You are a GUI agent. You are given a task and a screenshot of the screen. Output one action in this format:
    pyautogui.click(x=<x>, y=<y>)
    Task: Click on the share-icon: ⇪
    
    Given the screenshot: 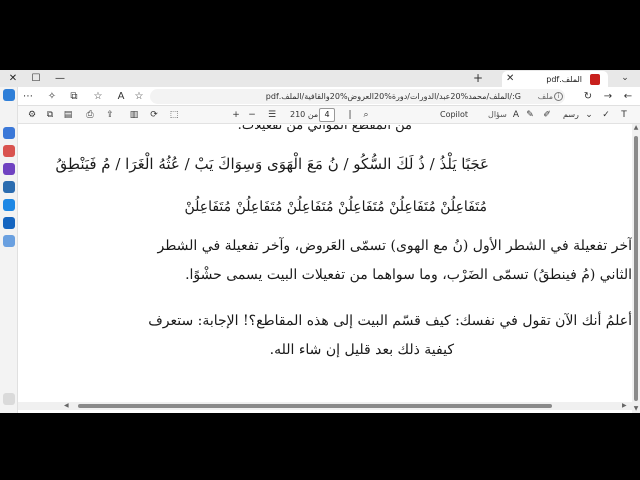 What is the action you would take?
    pyautogui.click(x=110, y=115)
    